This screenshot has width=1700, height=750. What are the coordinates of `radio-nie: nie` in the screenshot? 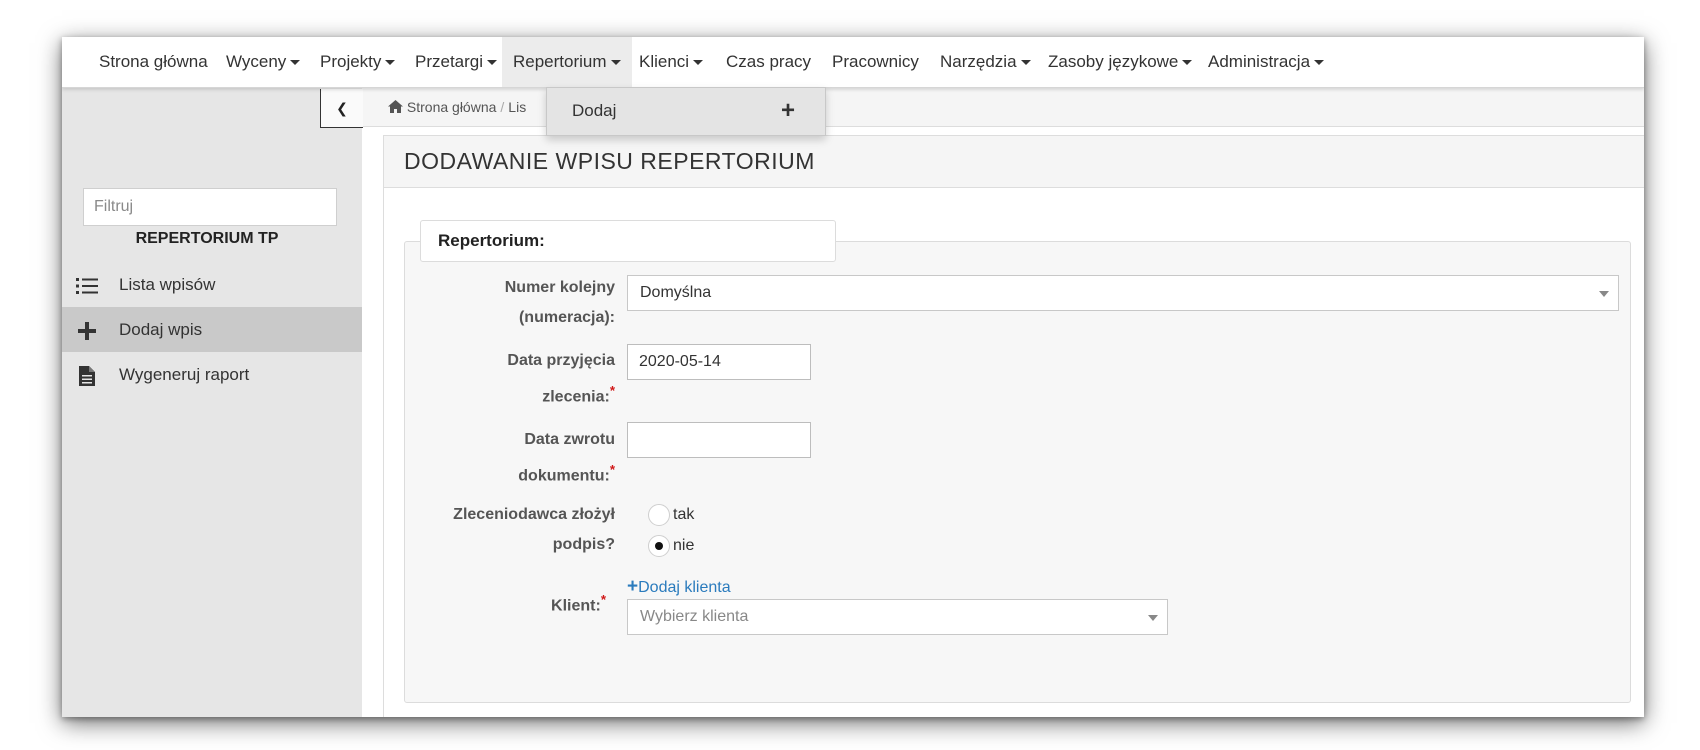 It's located at (671, 546).